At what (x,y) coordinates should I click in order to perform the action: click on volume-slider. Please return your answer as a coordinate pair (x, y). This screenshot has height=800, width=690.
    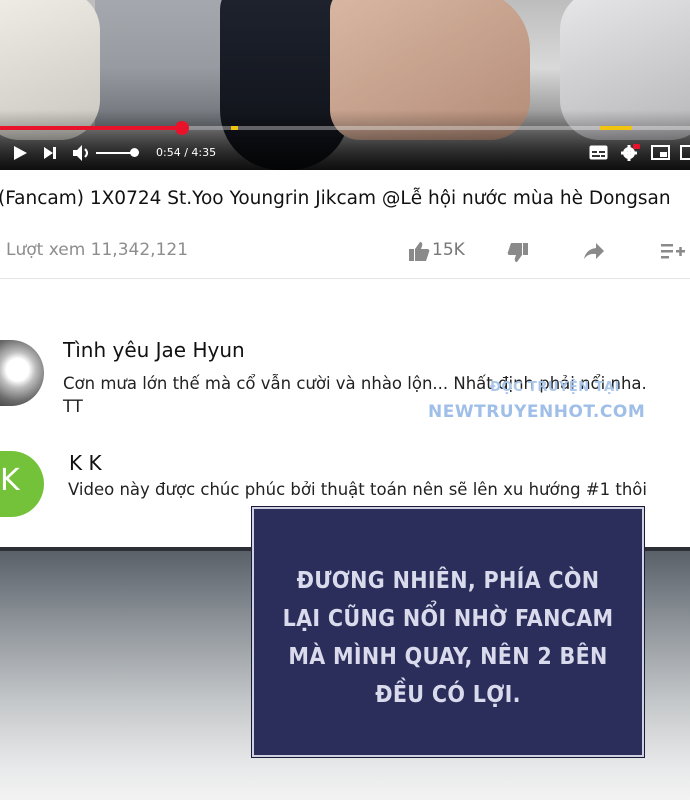
    Looking at the image, I should click on (115, 153).